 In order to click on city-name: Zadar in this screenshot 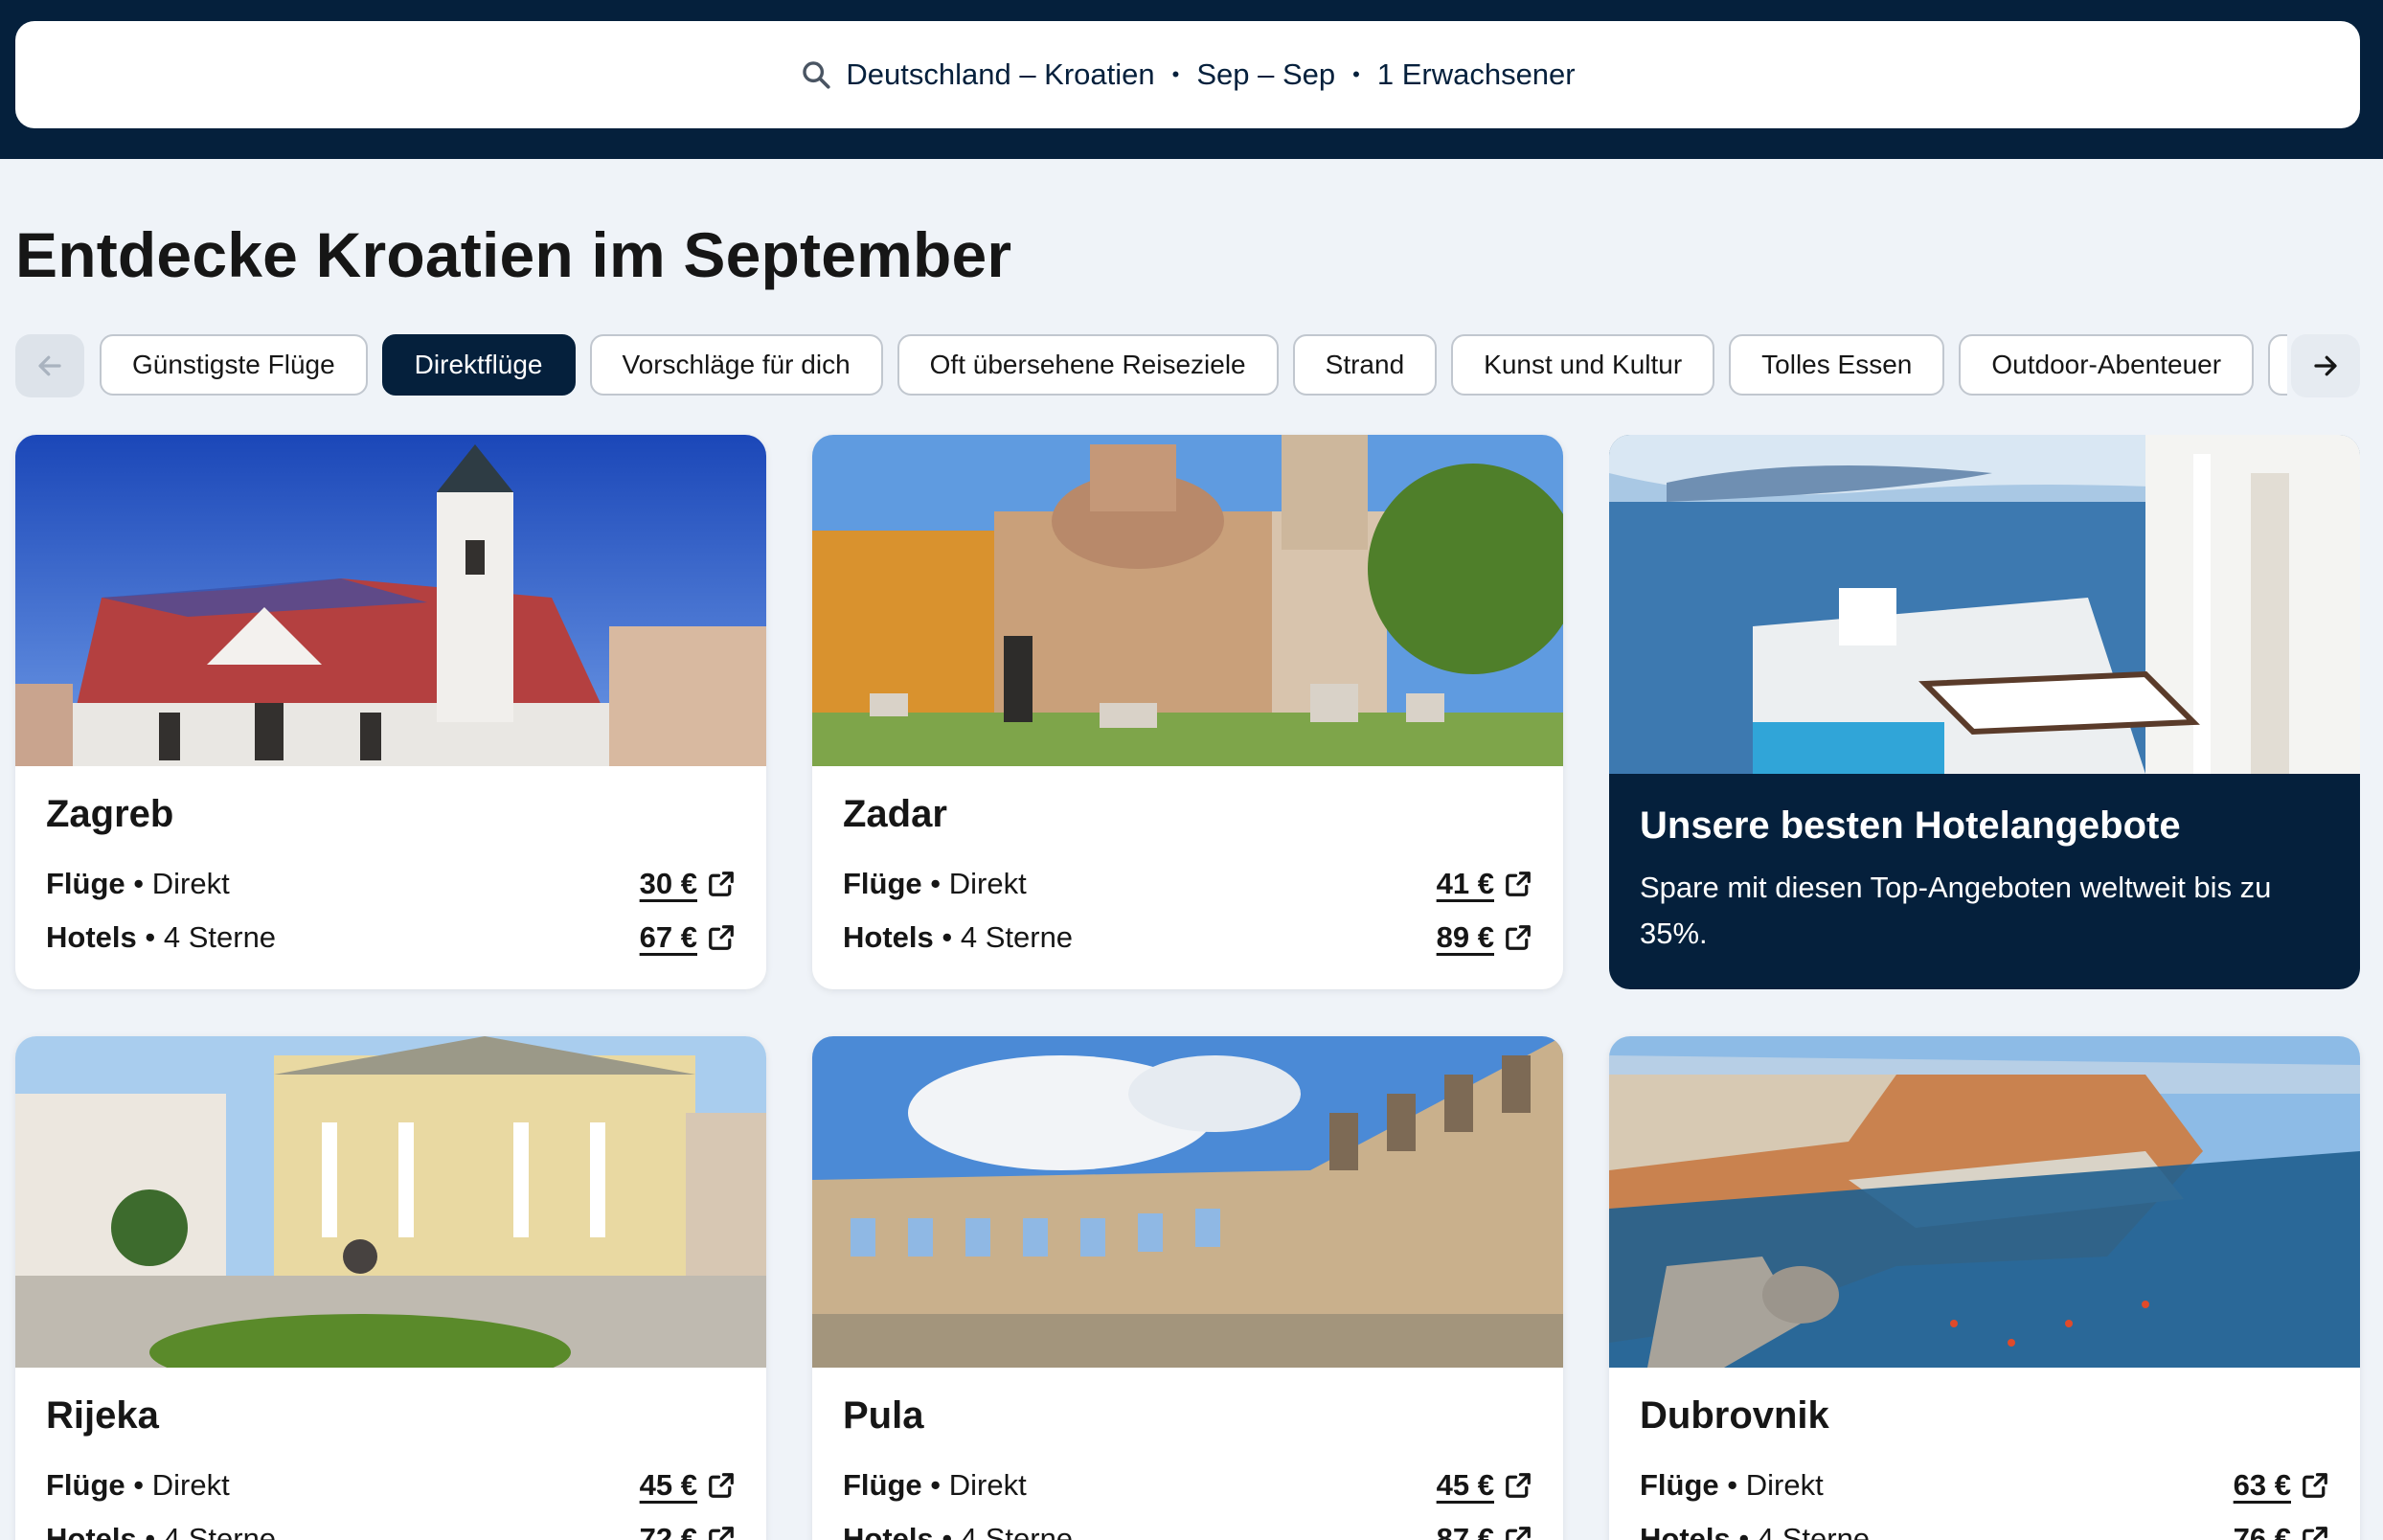, I will do `click(895, 814)`.